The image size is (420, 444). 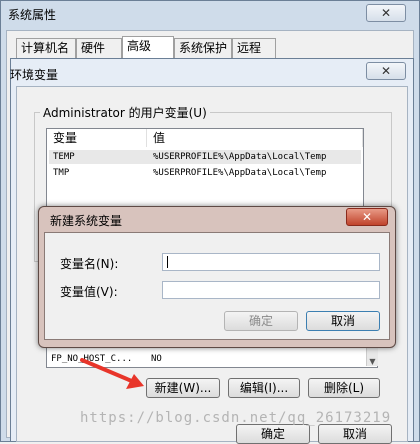 I want to click on column-header-variable: 变量, so click(x=97, y=138).